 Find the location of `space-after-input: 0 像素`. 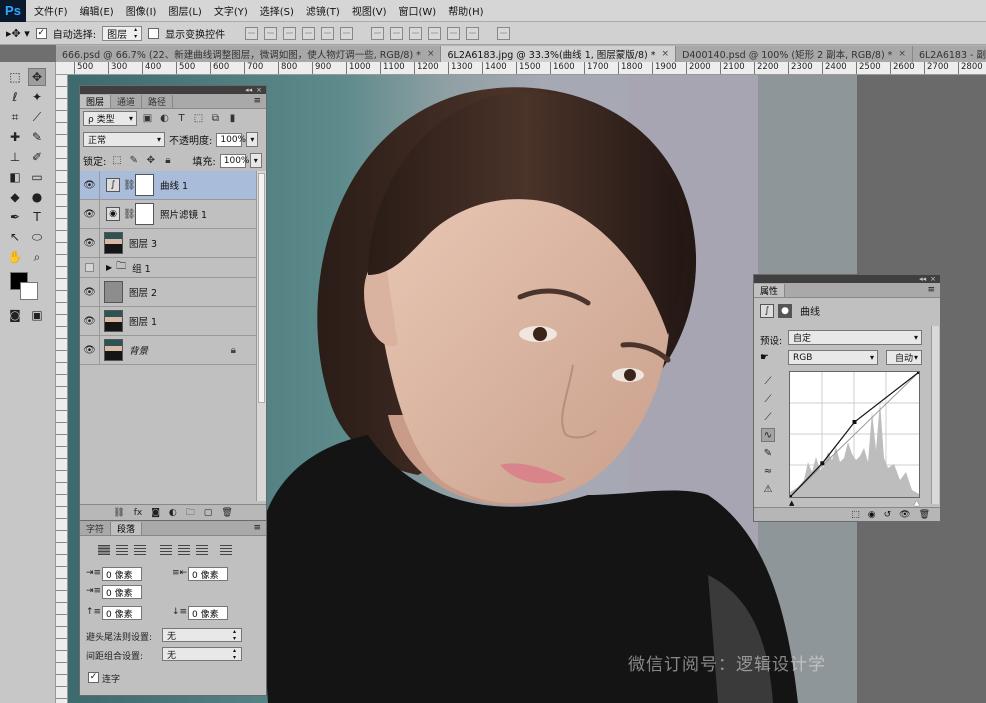

space-after-input: 0 像素 is located at coordinates (208, 613).